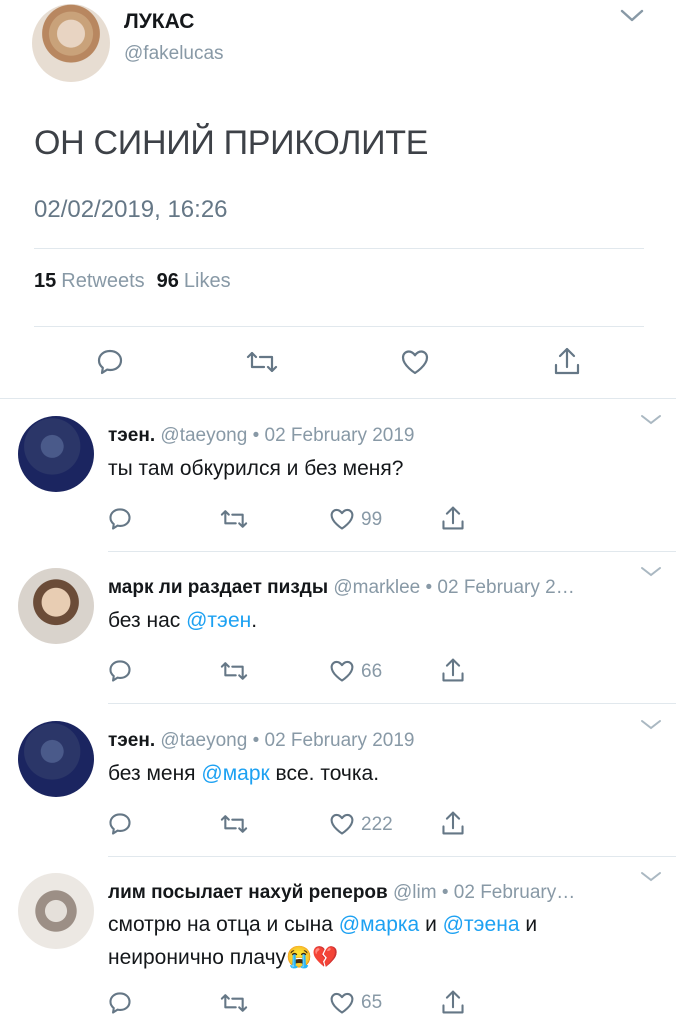  I want to click on reply-text: без нас @тэен., so click(373, 620).